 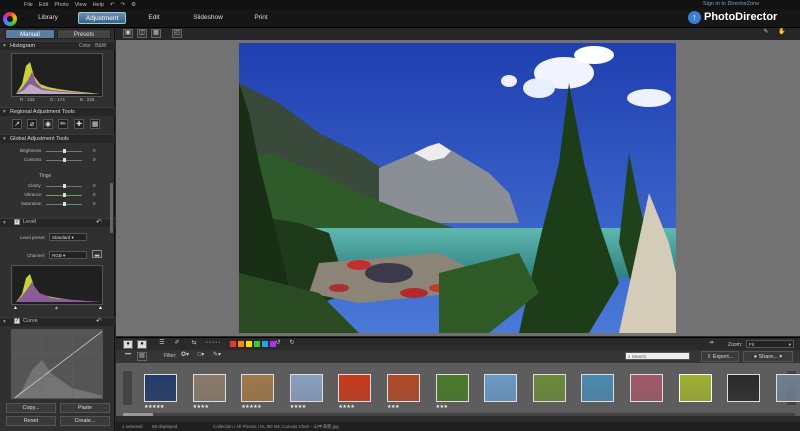 I want to click on tab-presets: Presets, so click(x=84, y=34).